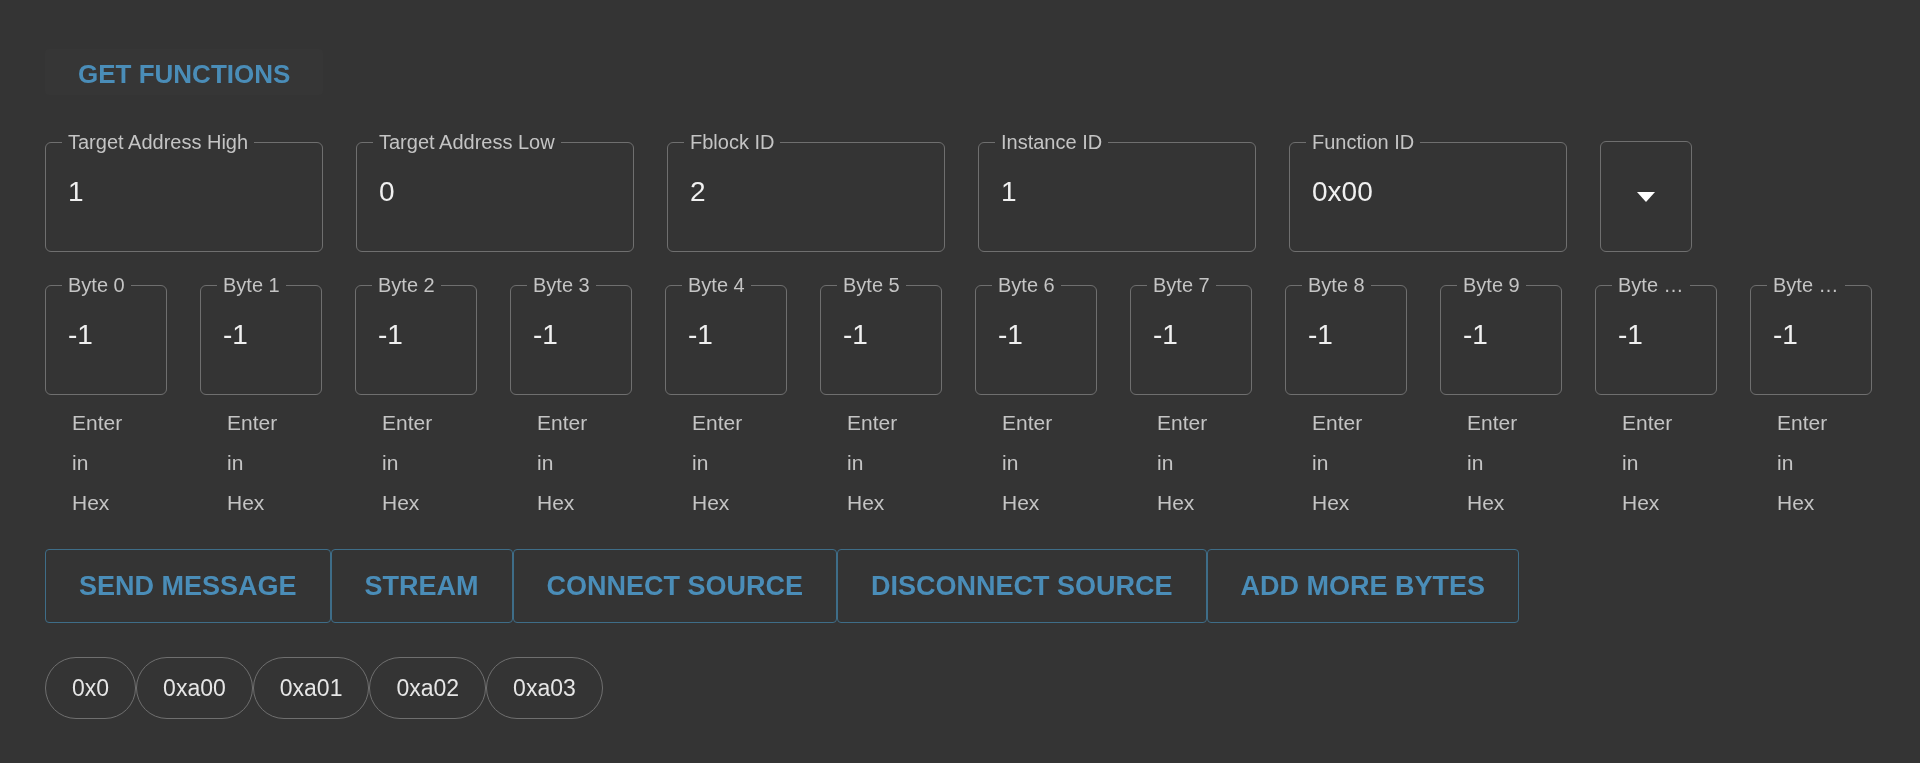 The height and width of the screenshot is (763, 1920). I want to click on dropdown-button, so click(1646, 196).